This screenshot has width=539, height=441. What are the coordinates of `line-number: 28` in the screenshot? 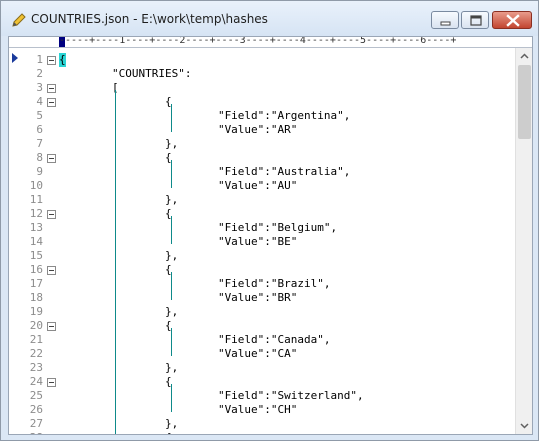 It's located at (26, 432).